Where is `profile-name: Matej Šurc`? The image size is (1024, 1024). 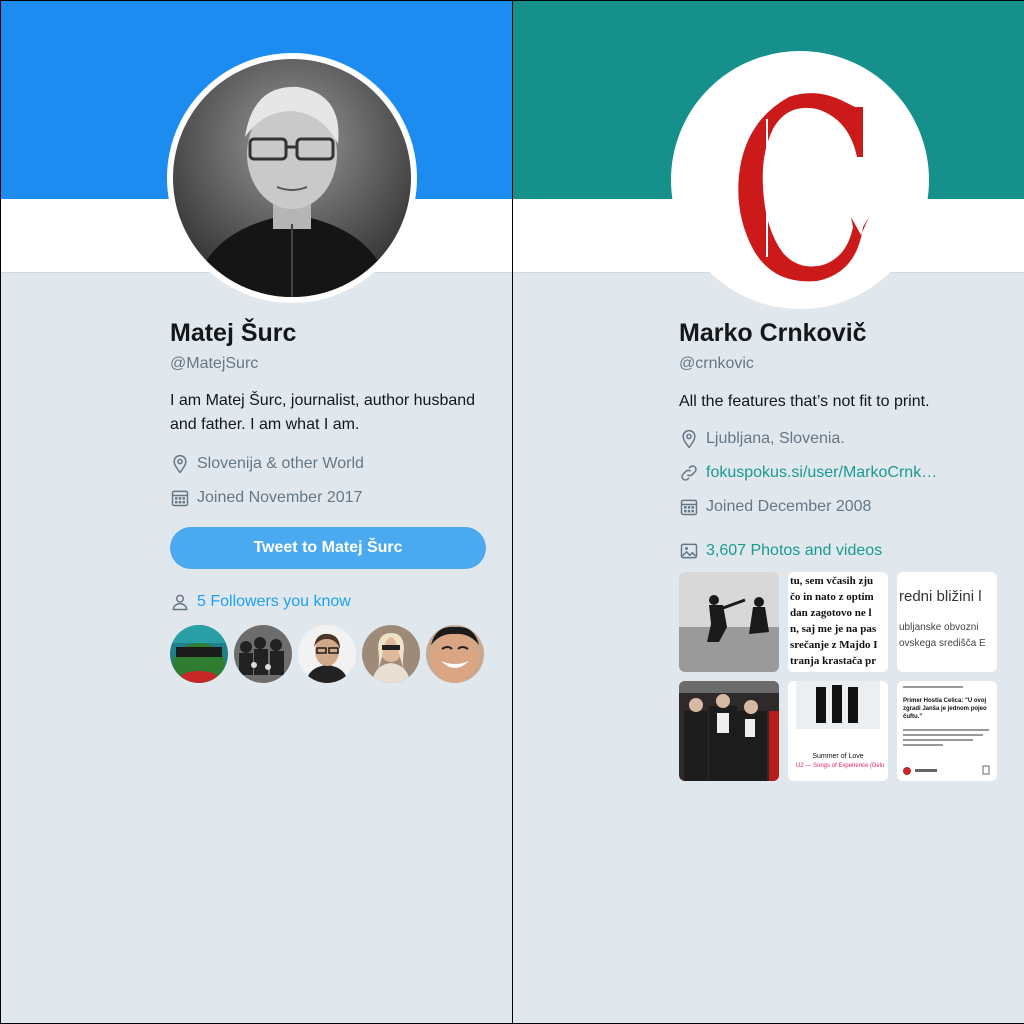
profile-name: Matej Šurc is located at coordinates (233, 333).